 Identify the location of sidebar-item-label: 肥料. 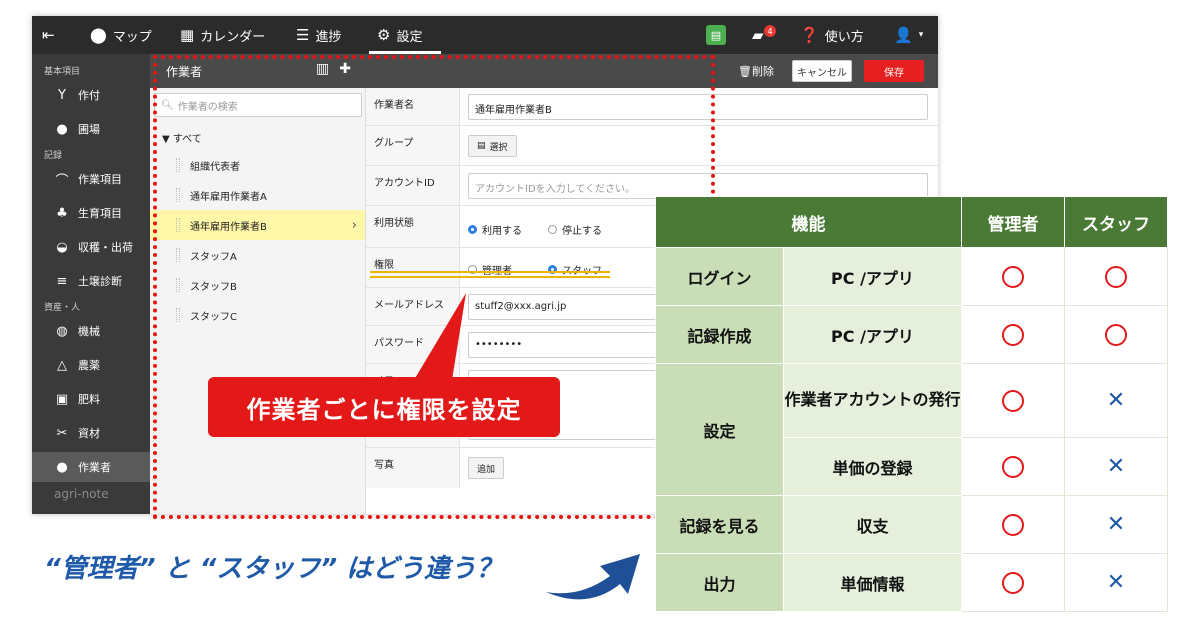
(89, 399).